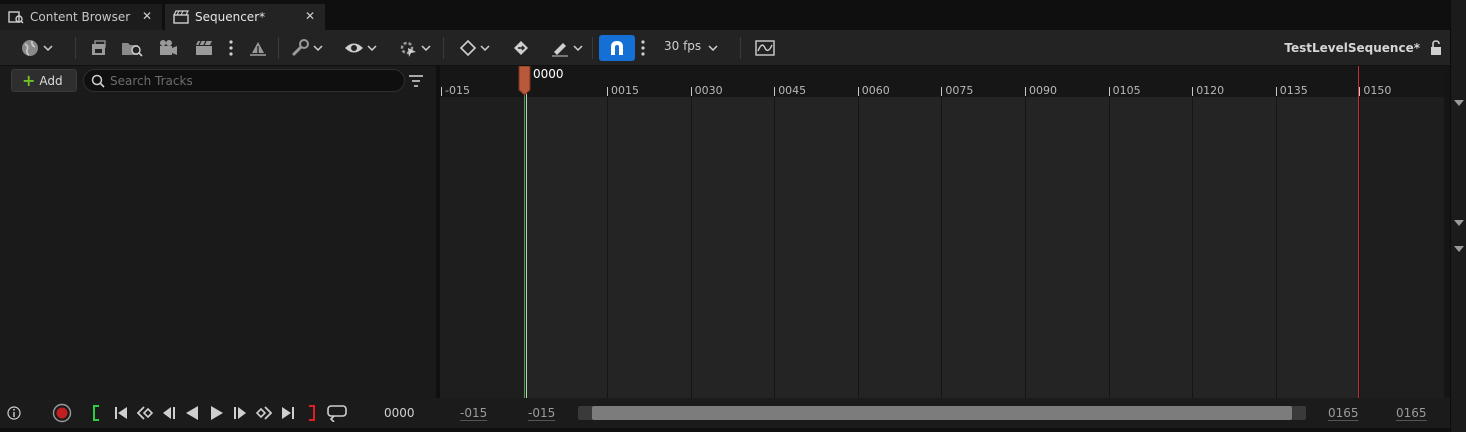  I want to click on tab-sequencer: Sequencer* ✕, so click(245, 17).